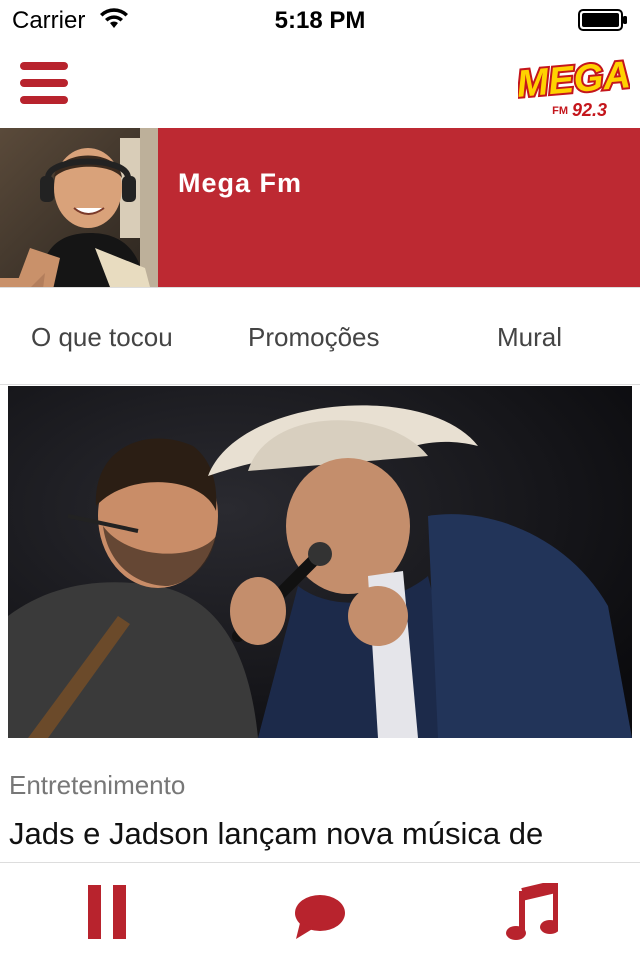 This screenshot has width=640, height=960. Describe the element at coordinates (560, 111) in the screenshot. I see `logo-fm: FM` at that location.